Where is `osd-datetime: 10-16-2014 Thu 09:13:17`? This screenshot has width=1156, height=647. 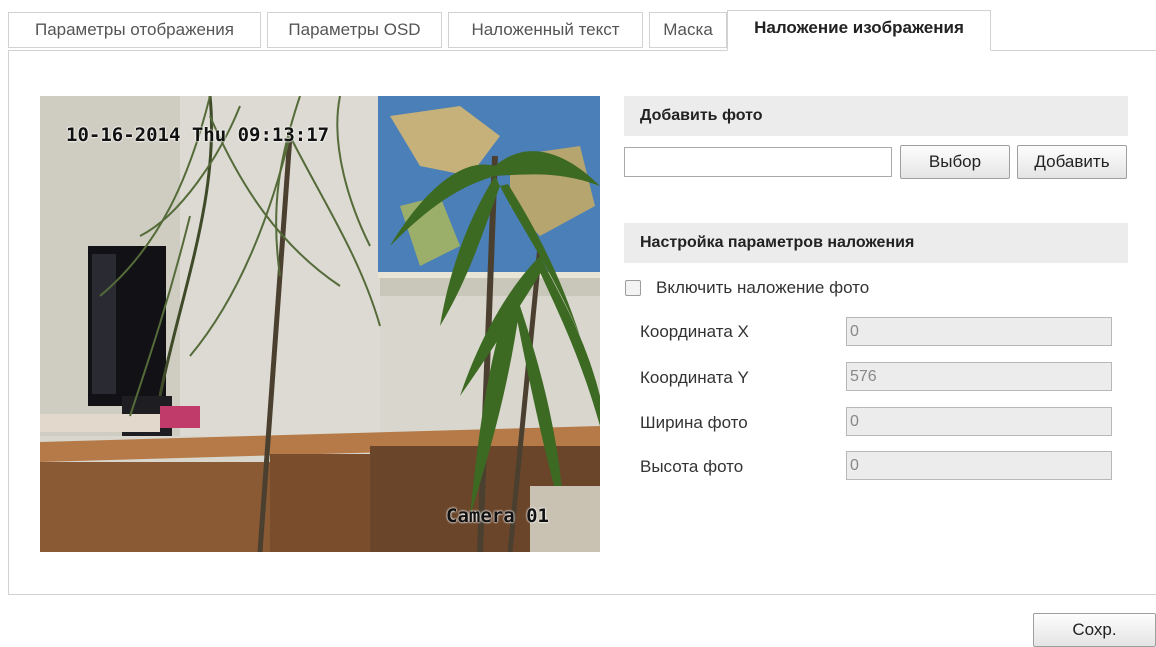 osd-datetime: 10-16-2014 Thu 09:13:17 is located at coordinates (198, 135).